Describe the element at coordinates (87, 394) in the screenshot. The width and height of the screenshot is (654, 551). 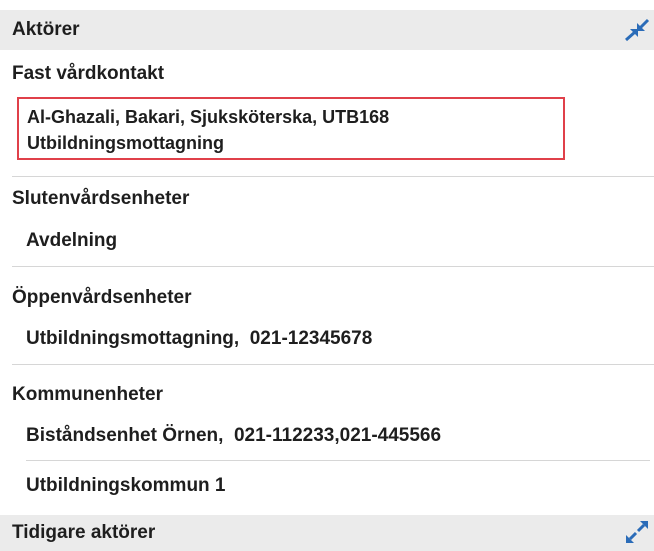
I see `kommun-label: Kommunenheter` at that location.